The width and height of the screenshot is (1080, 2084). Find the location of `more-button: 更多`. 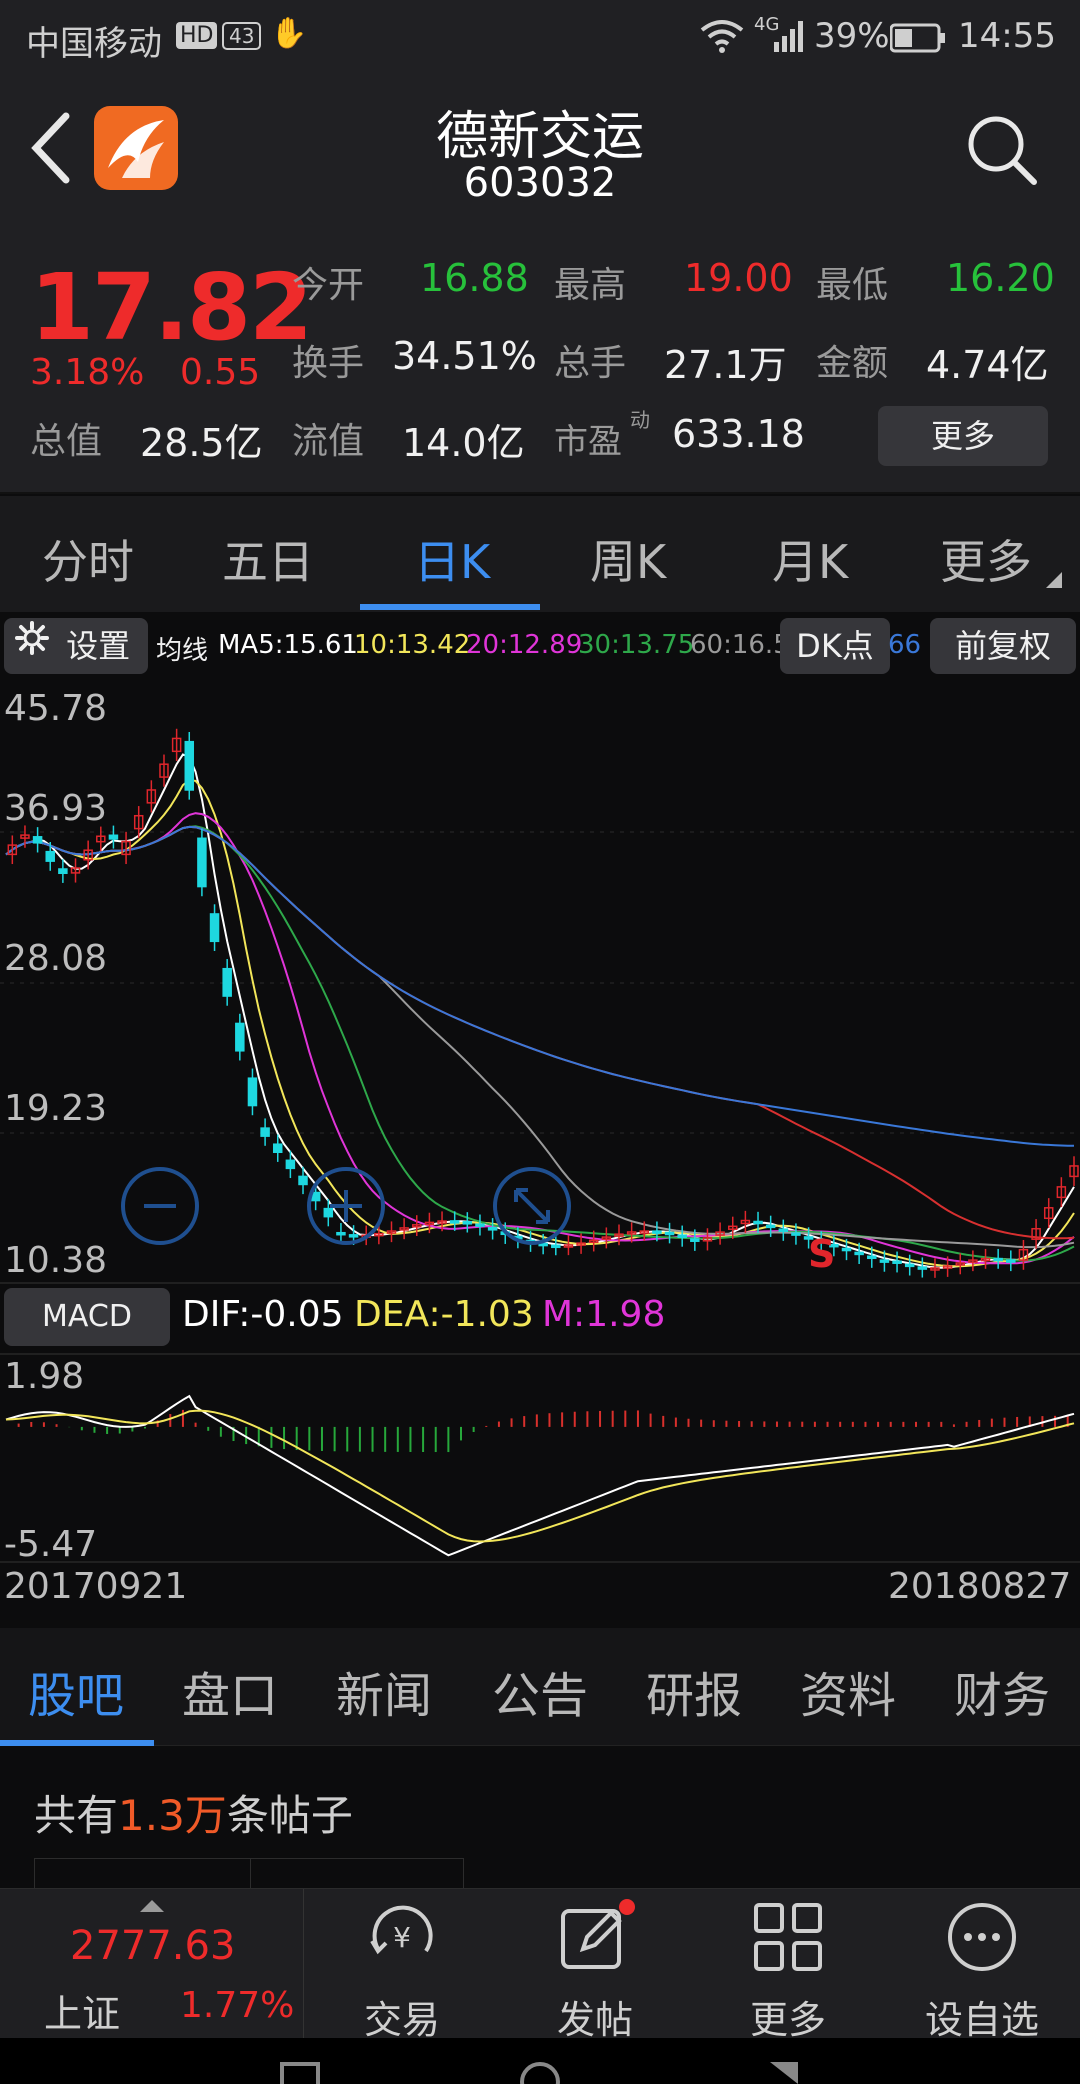

more-button: 更多 is located at coordinates (788, 1965).